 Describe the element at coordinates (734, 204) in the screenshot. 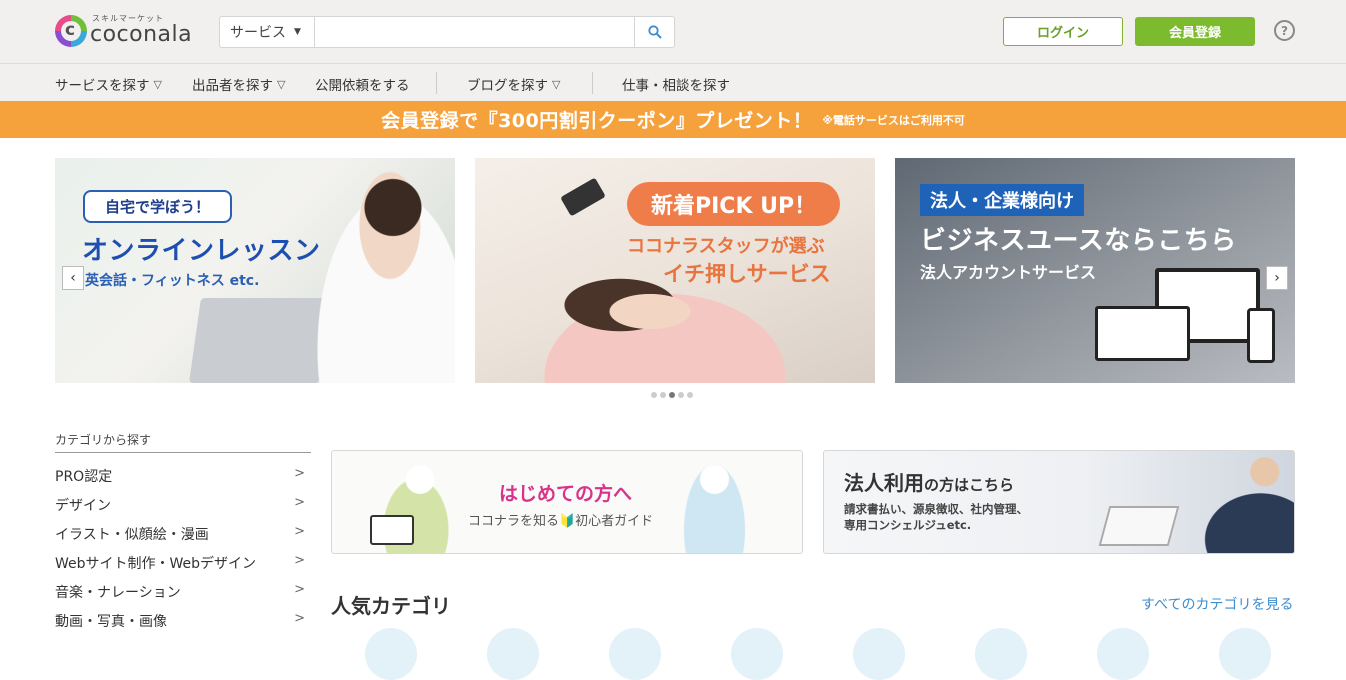

I see `slide-pill: 新着PICK UP！` at that location.